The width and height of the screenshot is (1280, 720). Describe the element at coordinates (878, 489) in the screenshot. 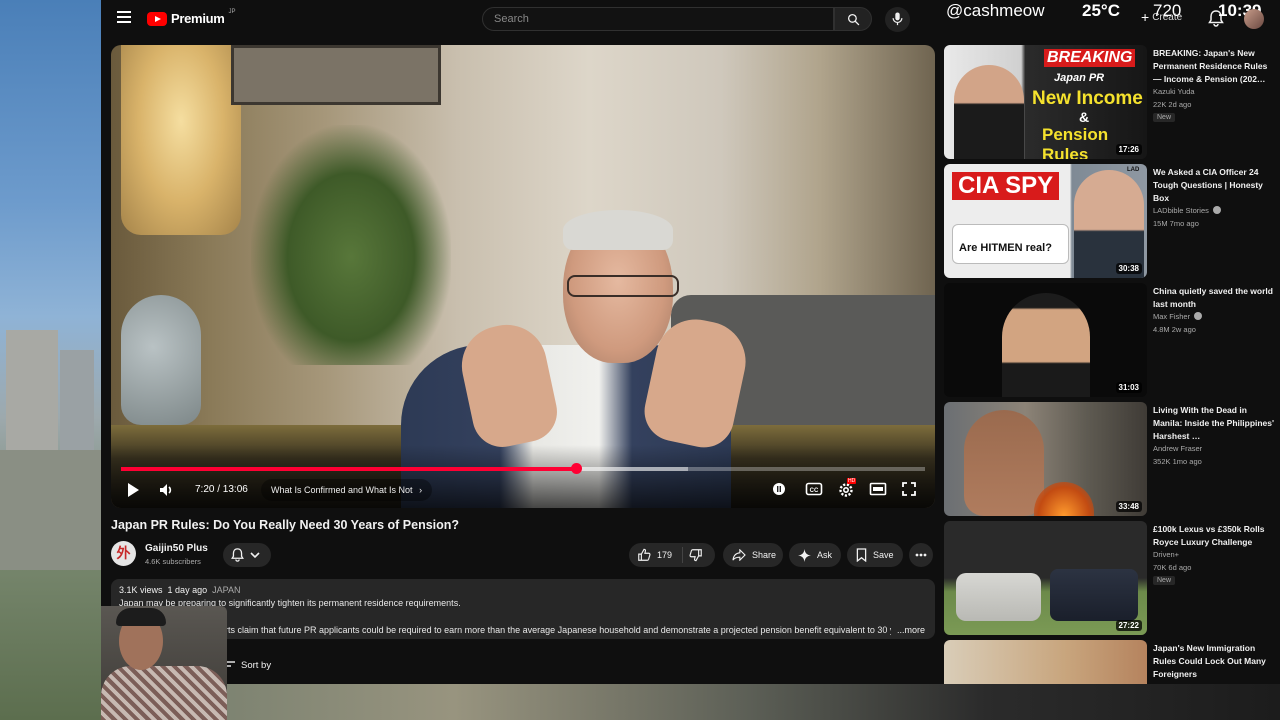

I see `miniplayer-icon` at that location.